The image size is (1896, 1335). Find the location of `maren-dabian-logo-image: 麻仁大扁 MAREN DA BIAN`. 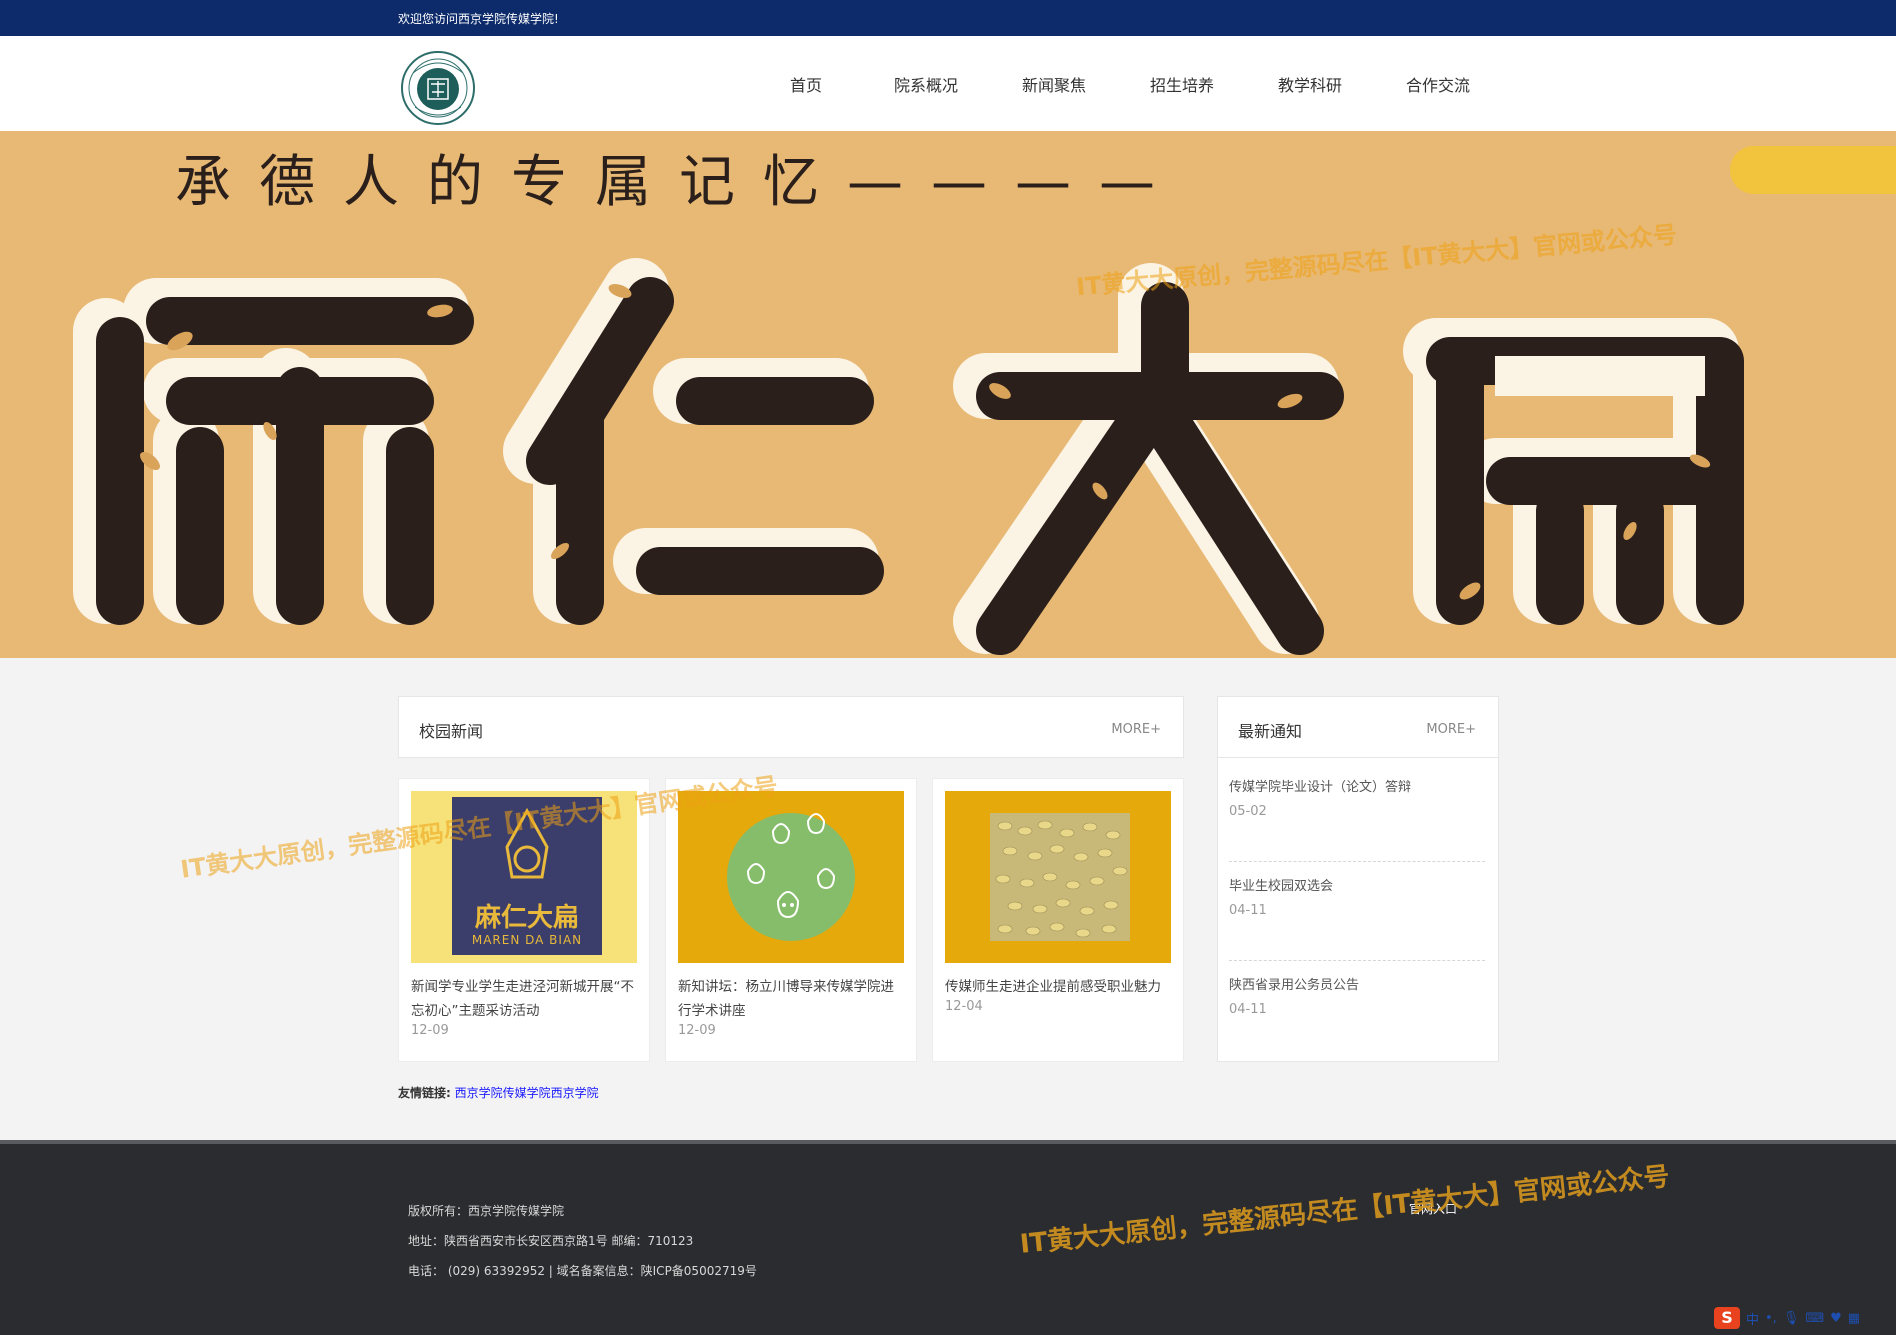

maren-dabian-logo-image: 麻仁大扁 MAREN DA BIAN is located at coordinates (524, 877).